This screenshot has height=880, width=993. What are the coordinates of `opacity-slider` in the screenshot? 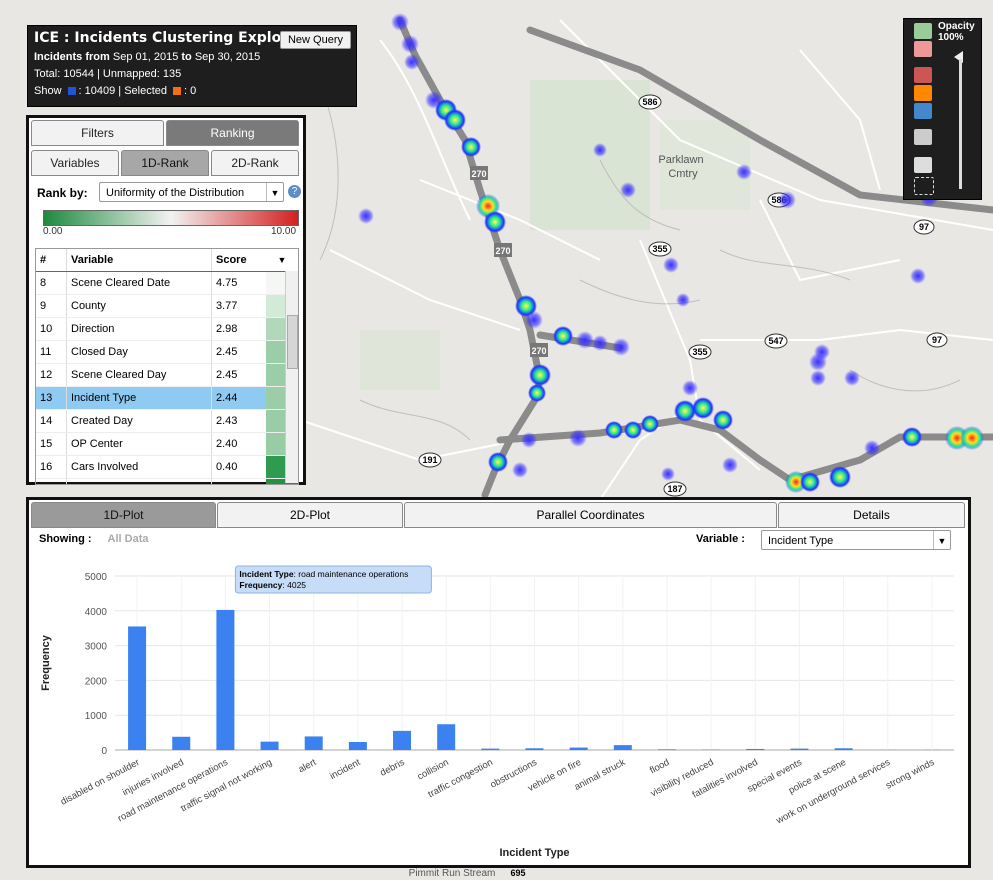 It's located at (960, 124).